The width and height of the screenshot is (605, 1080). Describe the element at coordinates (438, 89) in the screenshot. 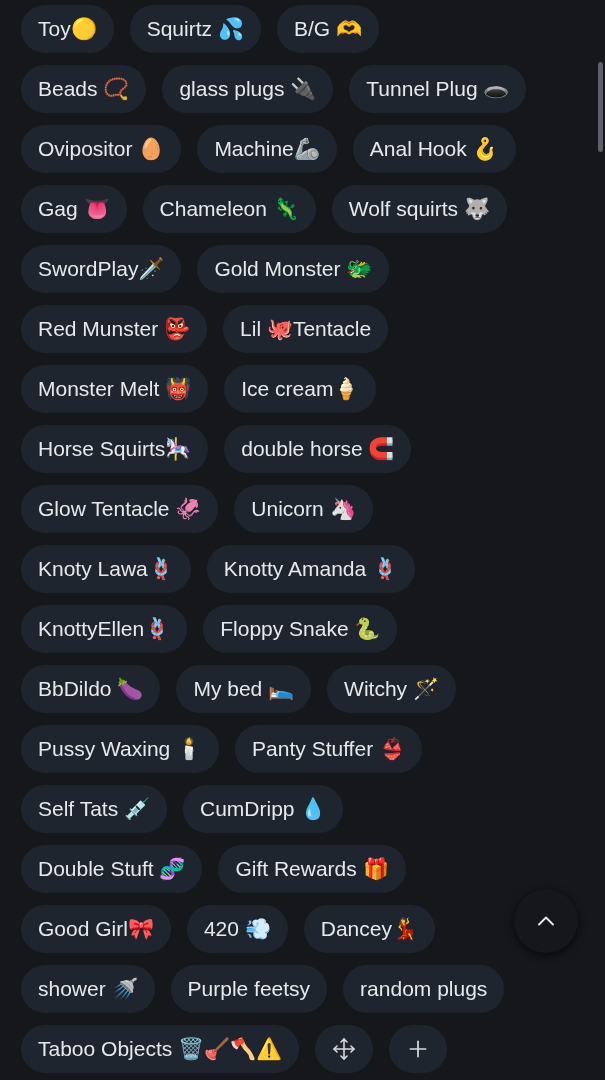

I see `tag-chip: Tunnel Plug 🕳` at that location.